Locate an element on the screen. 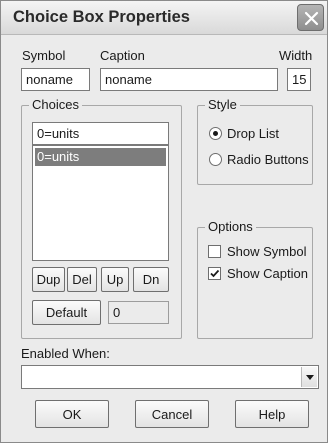  radio-selected-dot is located at coordinates (215, 133).